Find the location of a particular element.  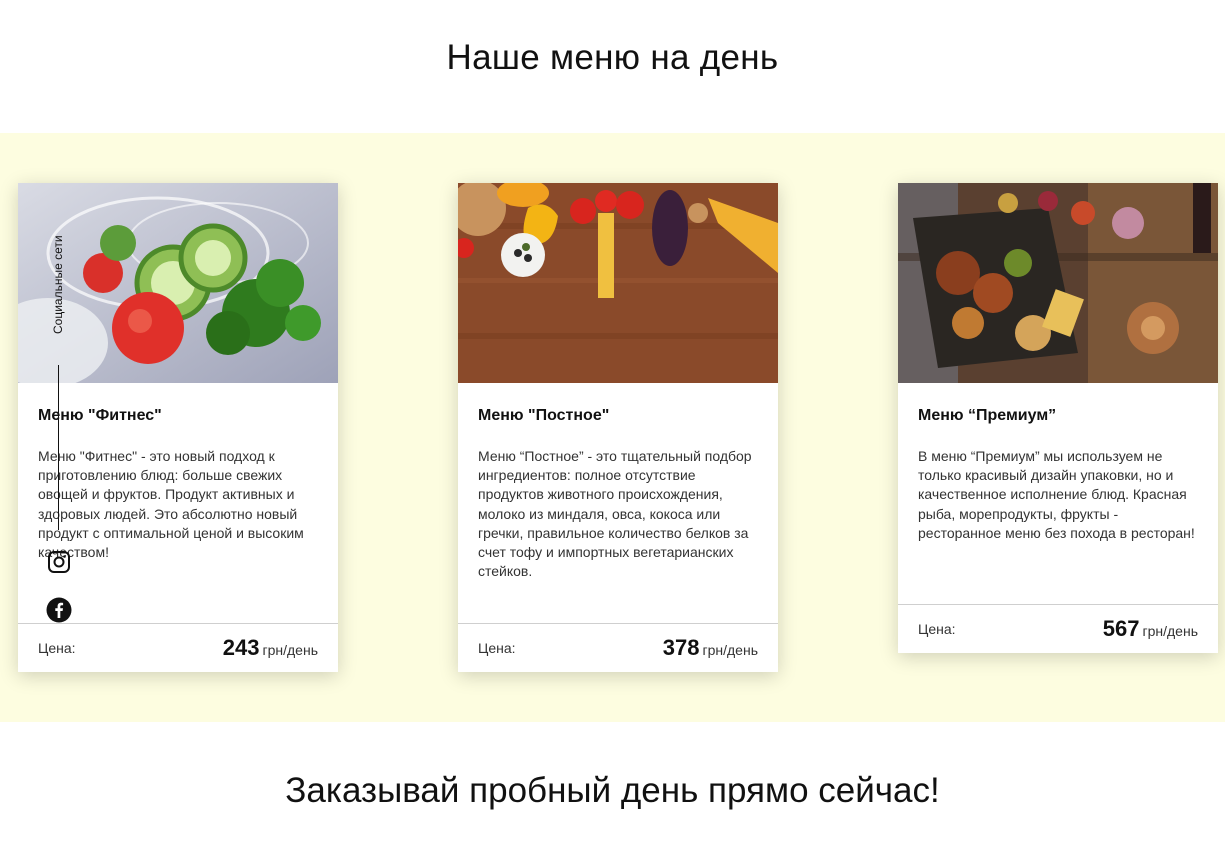

vegetables-photo is located at coordinates (618, 283).